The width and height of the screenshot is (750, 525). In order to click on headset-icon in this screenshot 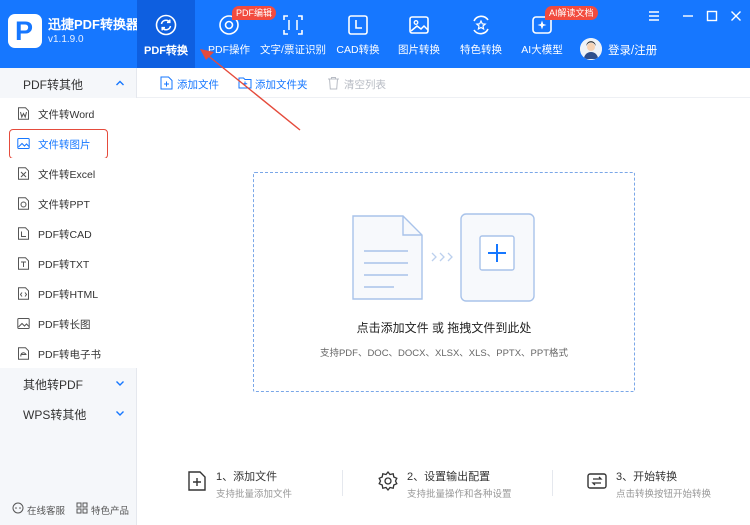, I will do `click(18, 508)`.